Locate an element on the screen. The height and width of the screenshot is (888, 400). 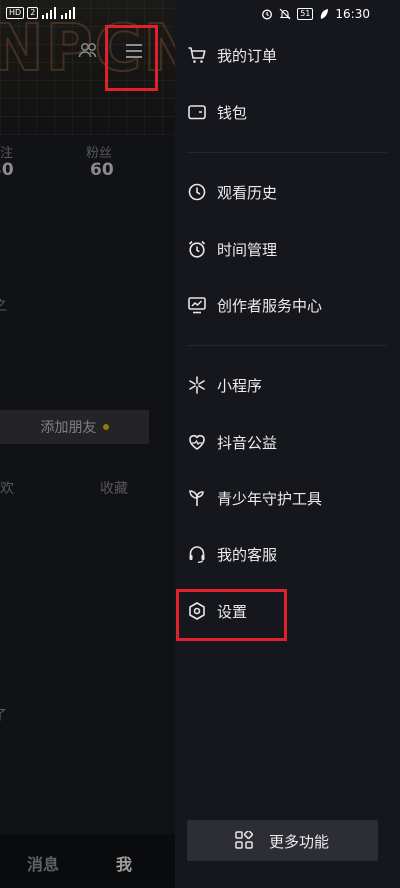
tab-favorites: 收藏 is located at coordinates (114, 488).